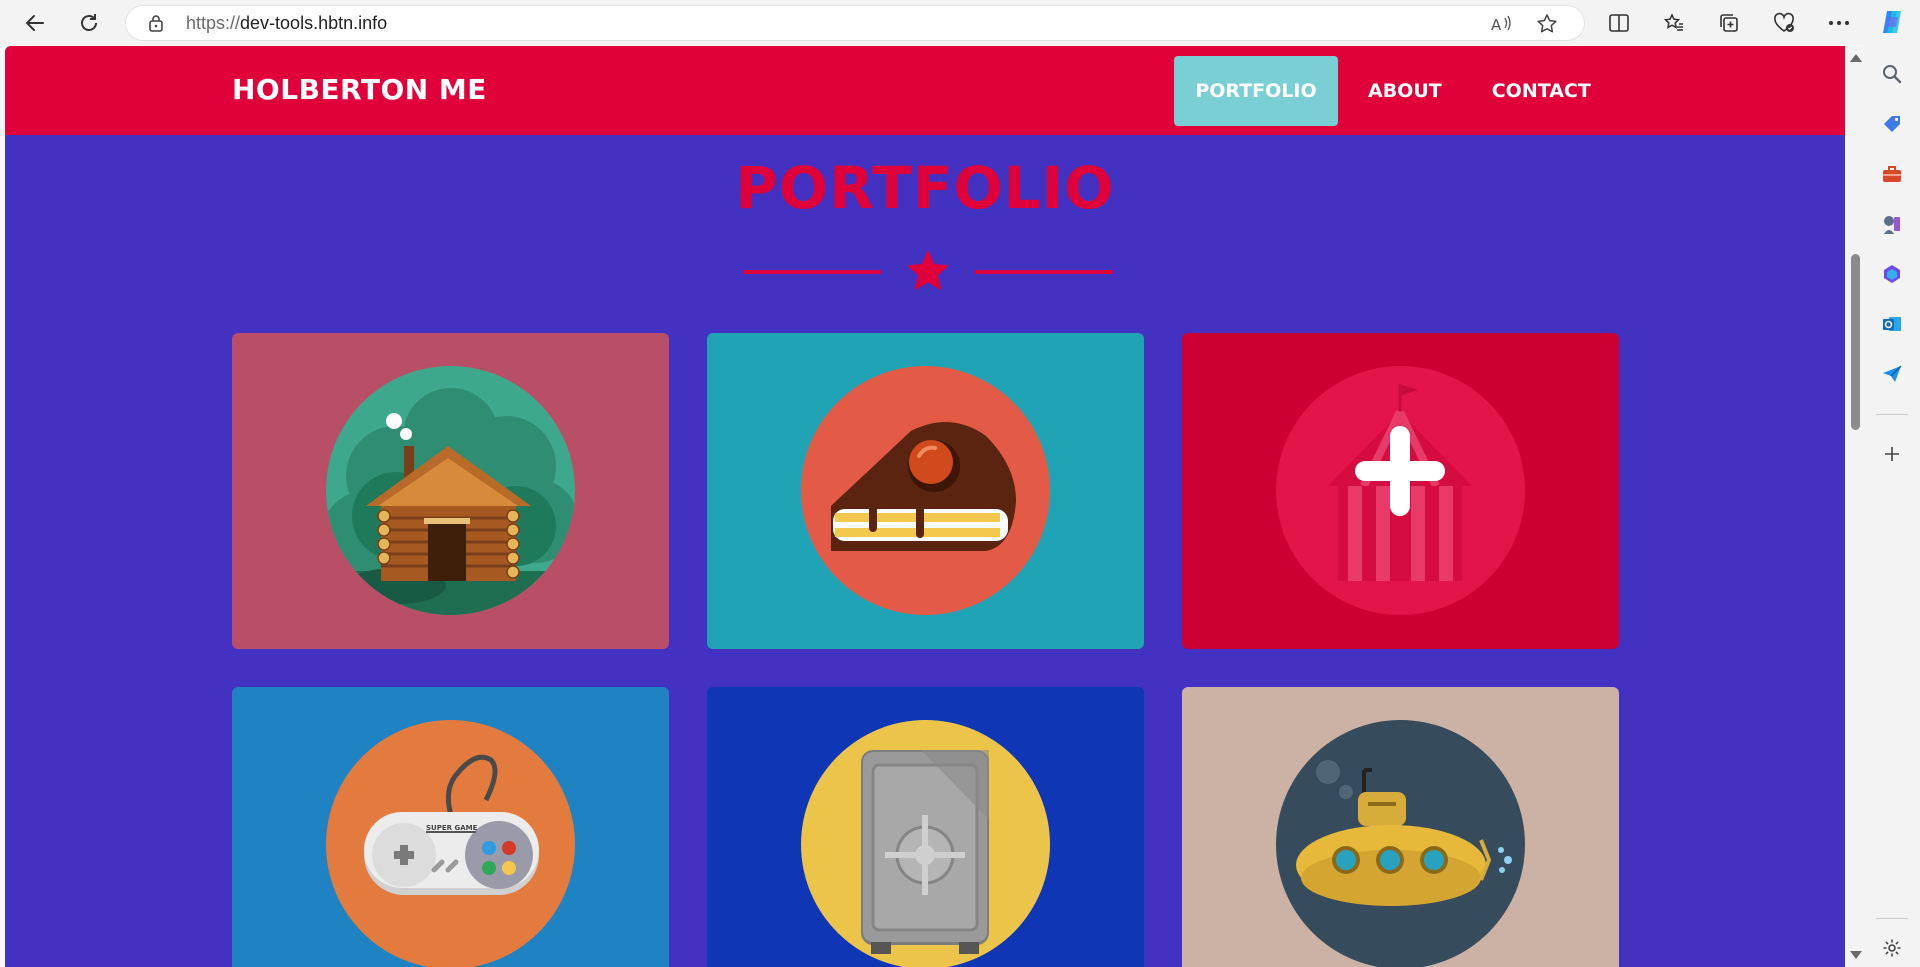 This screenshot has width=1920, height=967. I want to click on page-scrollbar, so click(1855, 506).